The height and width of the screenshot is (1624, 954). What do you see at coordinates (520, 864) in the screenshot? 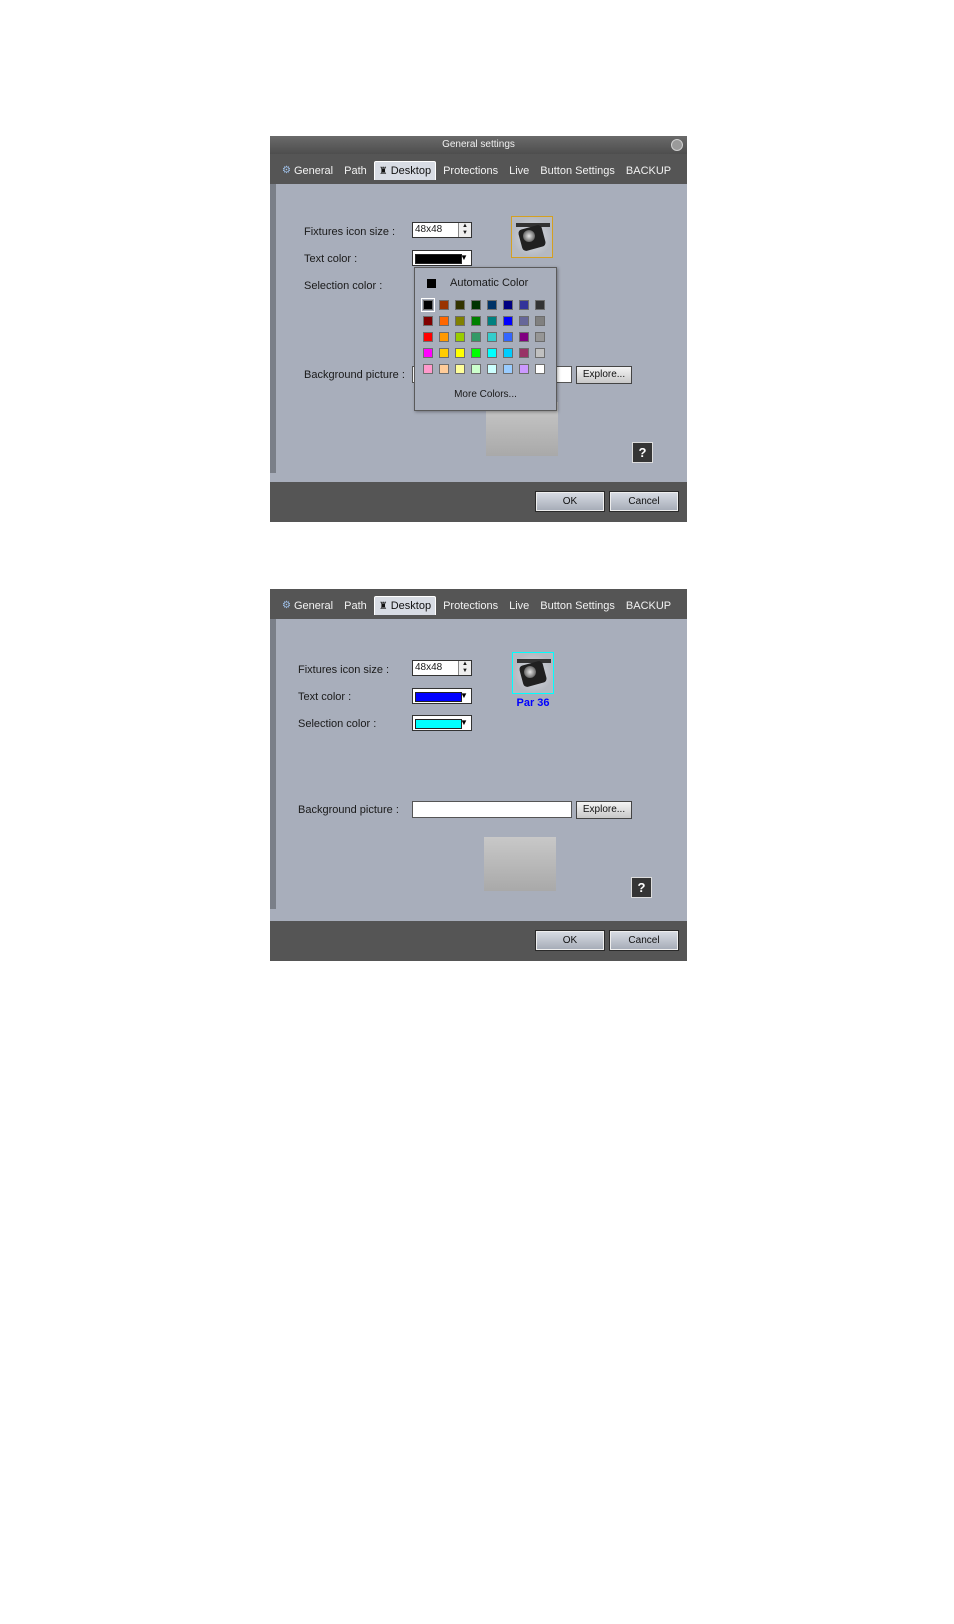
I see `background-preview` at bounding box center [520, 864].